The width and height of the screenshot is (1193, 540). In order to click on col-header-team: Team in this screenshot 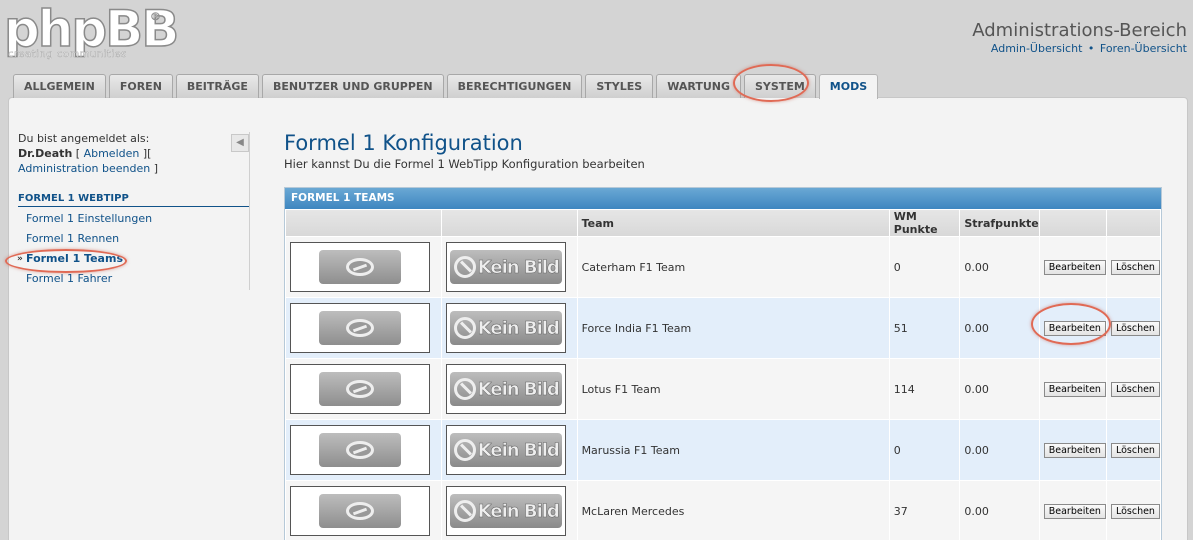, I will do `click(733, 223)`.